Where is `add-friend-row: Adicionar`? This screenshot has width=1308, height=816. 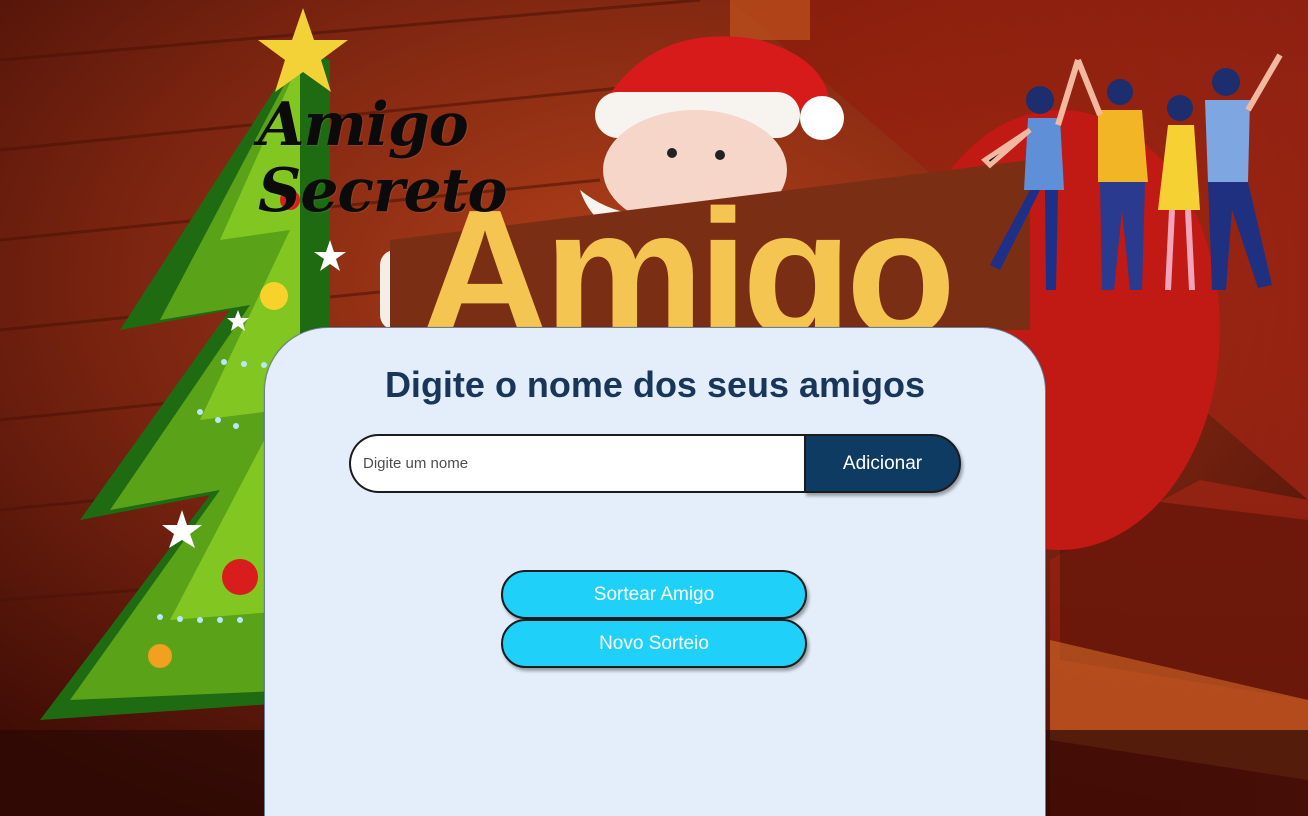 add-friend-row: Adicionar is located at coordinates (655, 463).